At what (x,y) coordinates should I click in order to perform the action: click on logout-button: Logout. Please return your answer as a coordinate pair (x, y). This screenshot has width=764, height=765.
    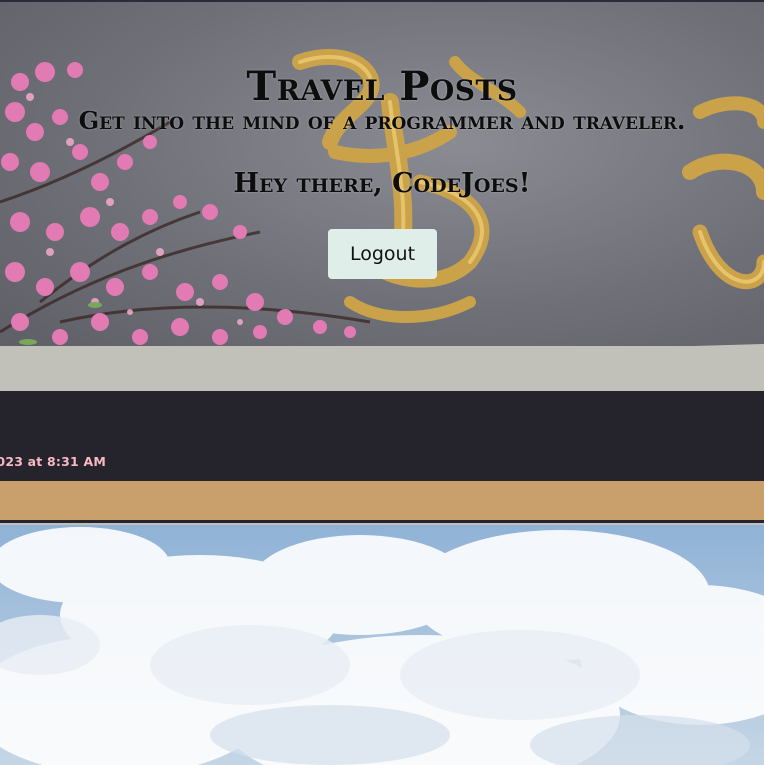
    Looking at the image, I should click on (382, 254).